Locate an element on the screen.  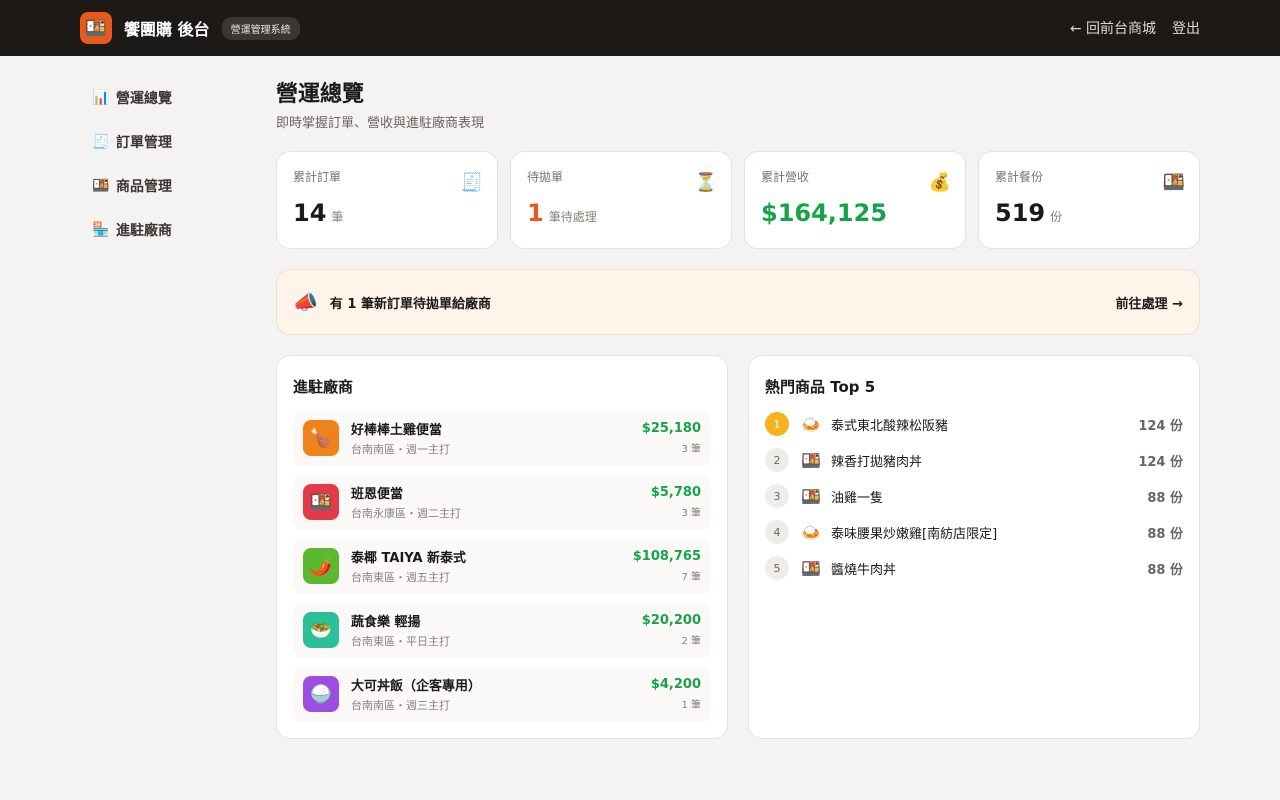
store-icon: 🏪 is located at coordinates (101, 230).